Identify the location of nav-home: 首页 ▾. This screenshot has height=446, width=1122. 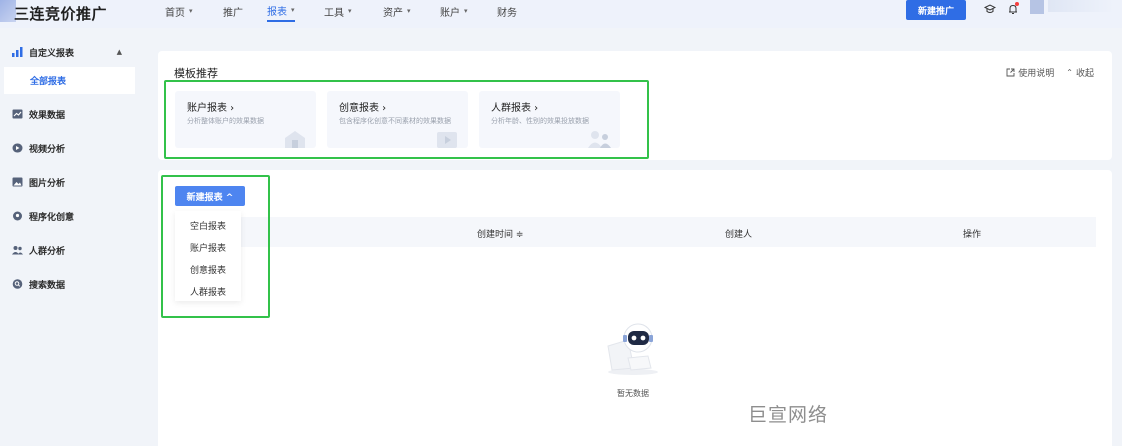
(179, 11).